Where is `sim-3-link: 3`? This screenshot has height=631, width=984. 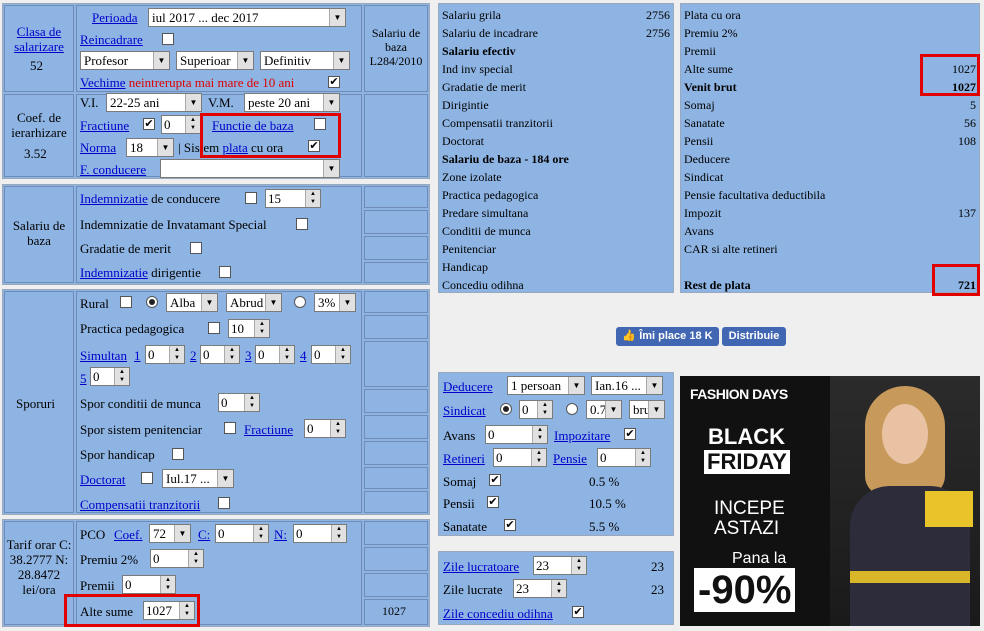
sim-3-link: 3 is located at coordinates (248, 355).